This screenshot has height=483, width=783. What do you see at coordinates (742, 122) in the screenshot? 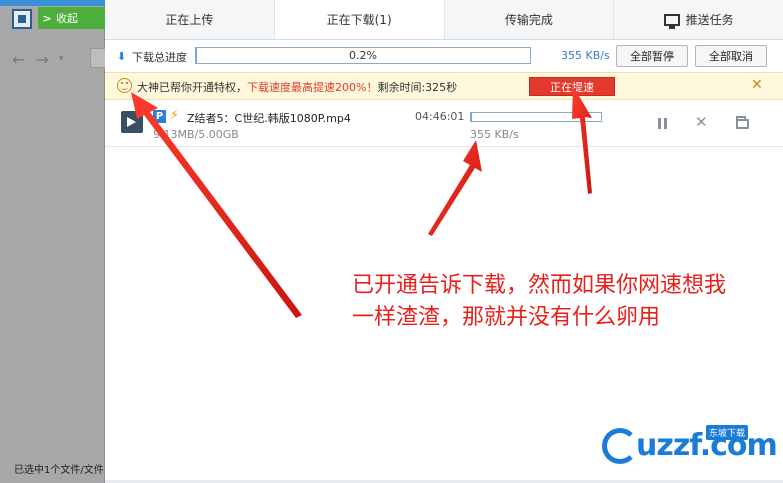
I see `folder-icon` at bounding box center [742, 122].